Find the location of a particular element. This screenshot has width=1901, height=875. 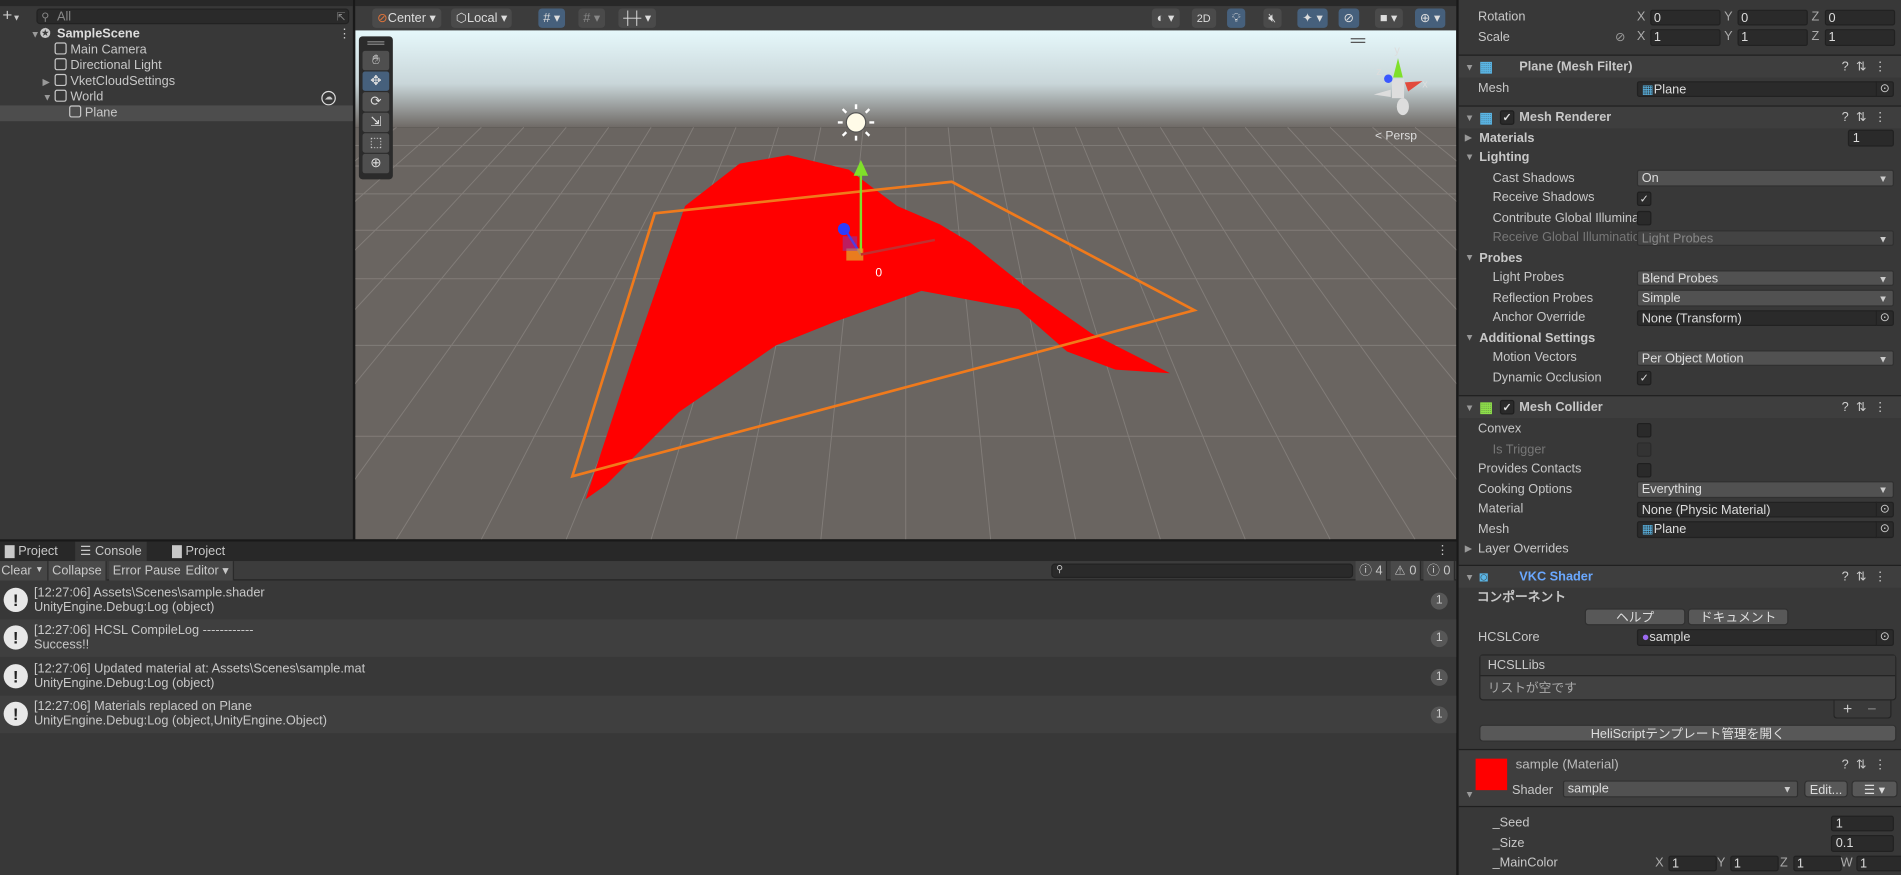

scene-menu-icon: ⋮ is located at coordinates (344, 35).